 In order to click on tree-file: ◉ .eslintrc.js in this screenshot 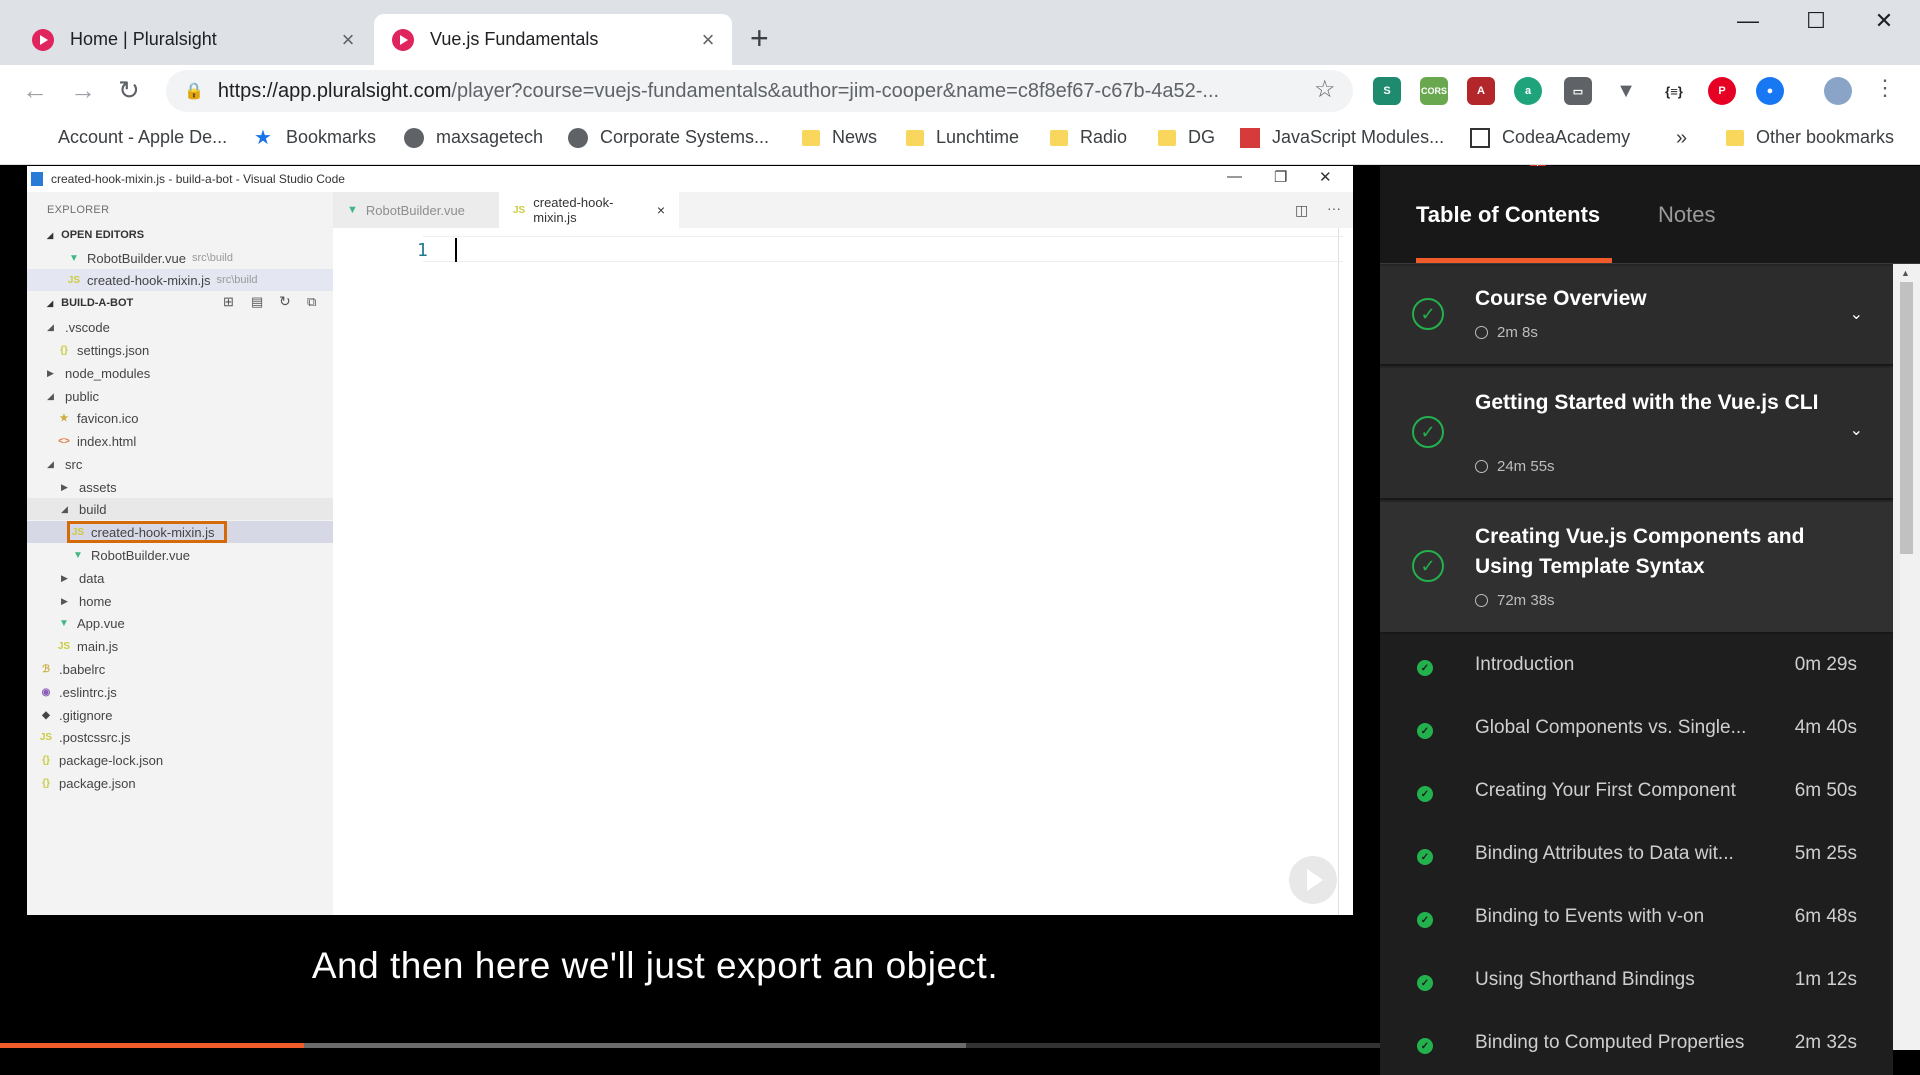, I will do `click(79, 692)`.